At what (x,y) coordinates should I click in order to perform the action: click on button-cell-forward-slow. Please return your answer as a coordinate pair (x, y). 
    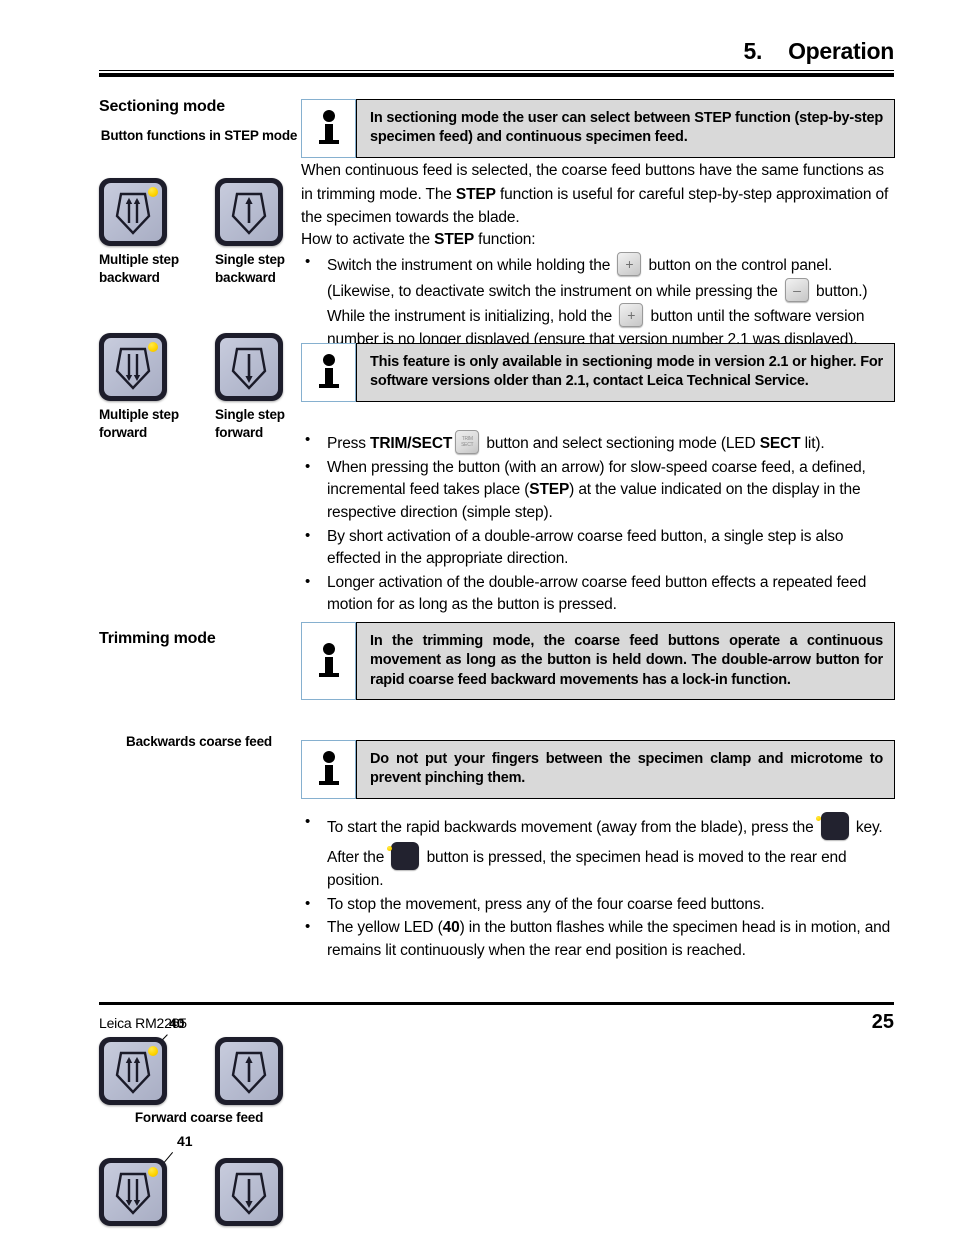
    Looking at the image, I should click on (249, 1192).